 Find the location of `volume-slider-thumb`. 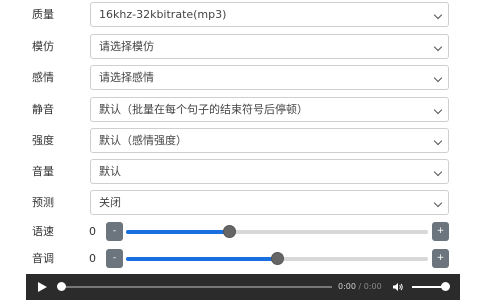

volume-slider-thumb is located at coordinates (445, 286).